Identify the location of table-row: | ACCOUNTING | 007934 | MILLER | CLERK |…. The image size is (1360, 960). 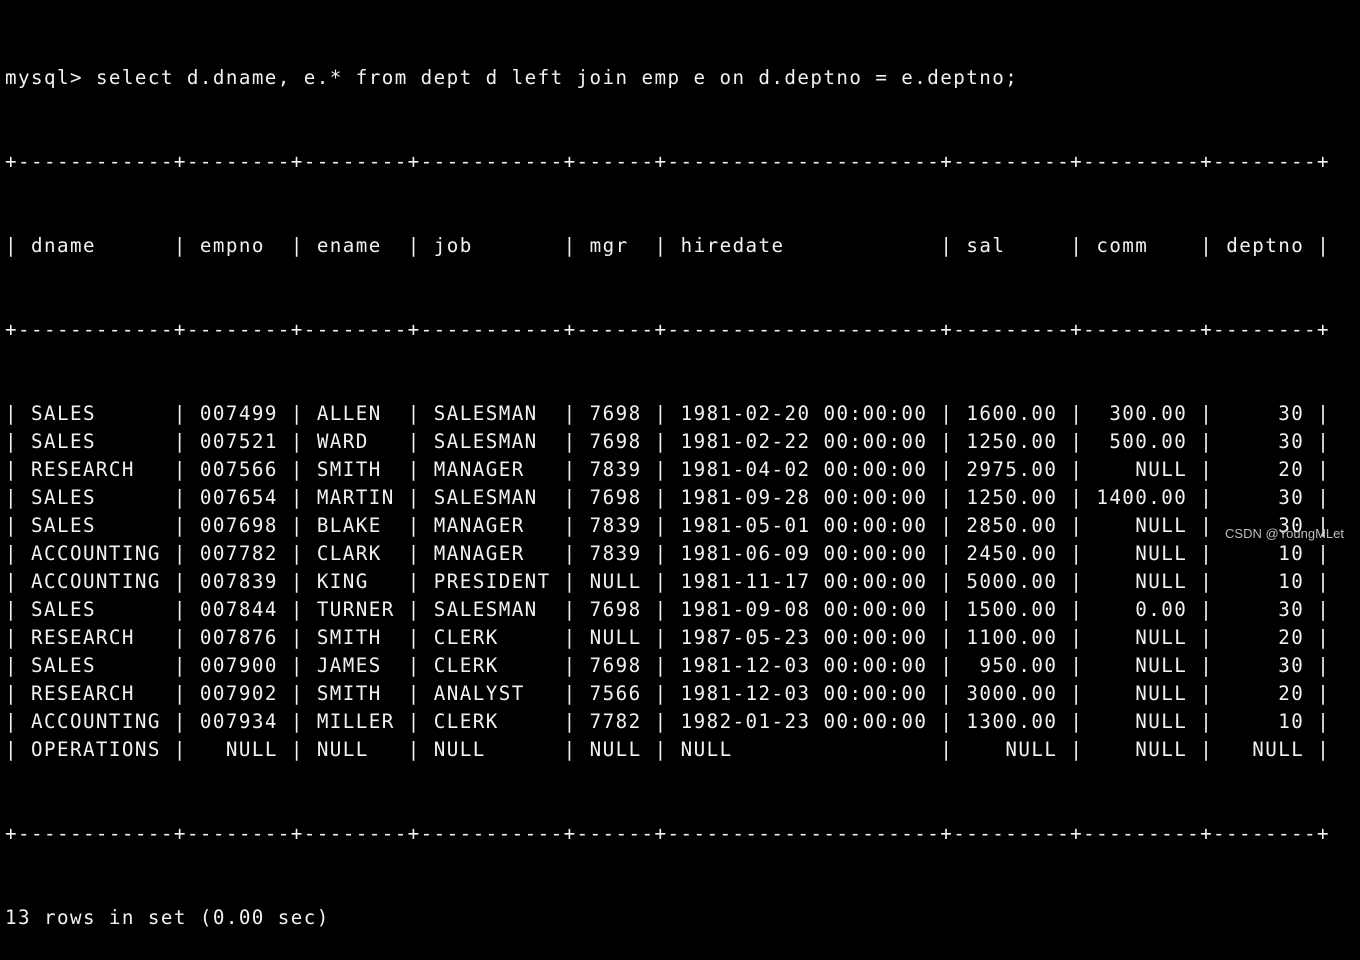
(668, 721).